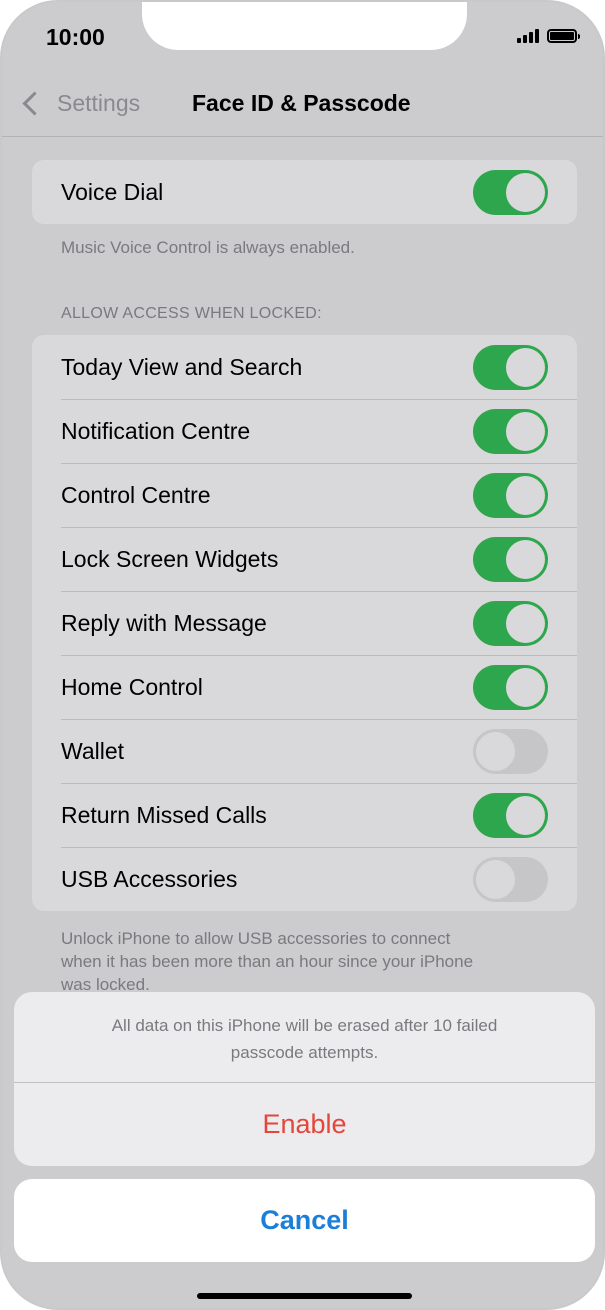  I want to click on control-centre-toggle, so click(510, 495).